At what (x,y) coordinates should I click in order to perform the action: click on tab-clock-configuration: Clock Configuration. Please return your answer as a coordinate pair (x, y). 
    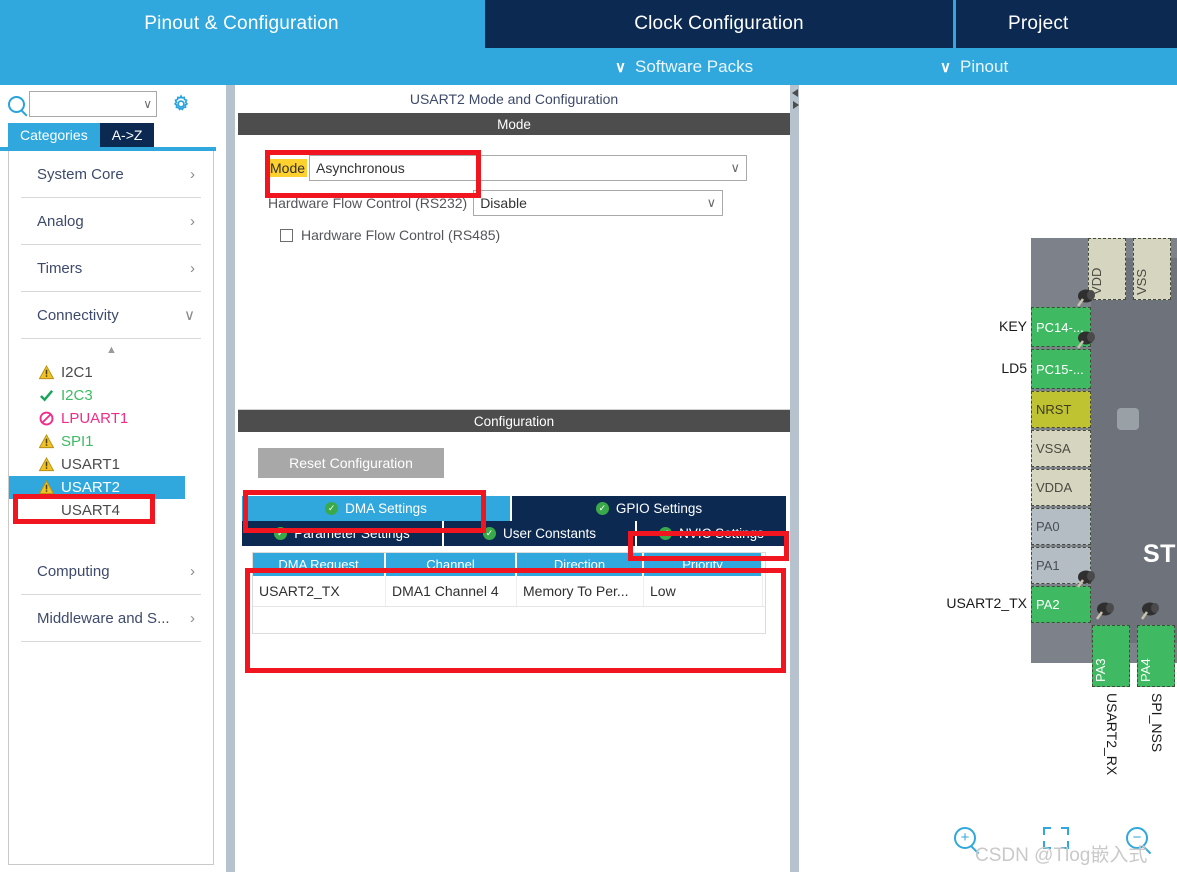
    Looking at the image, I should click on (718, 24).